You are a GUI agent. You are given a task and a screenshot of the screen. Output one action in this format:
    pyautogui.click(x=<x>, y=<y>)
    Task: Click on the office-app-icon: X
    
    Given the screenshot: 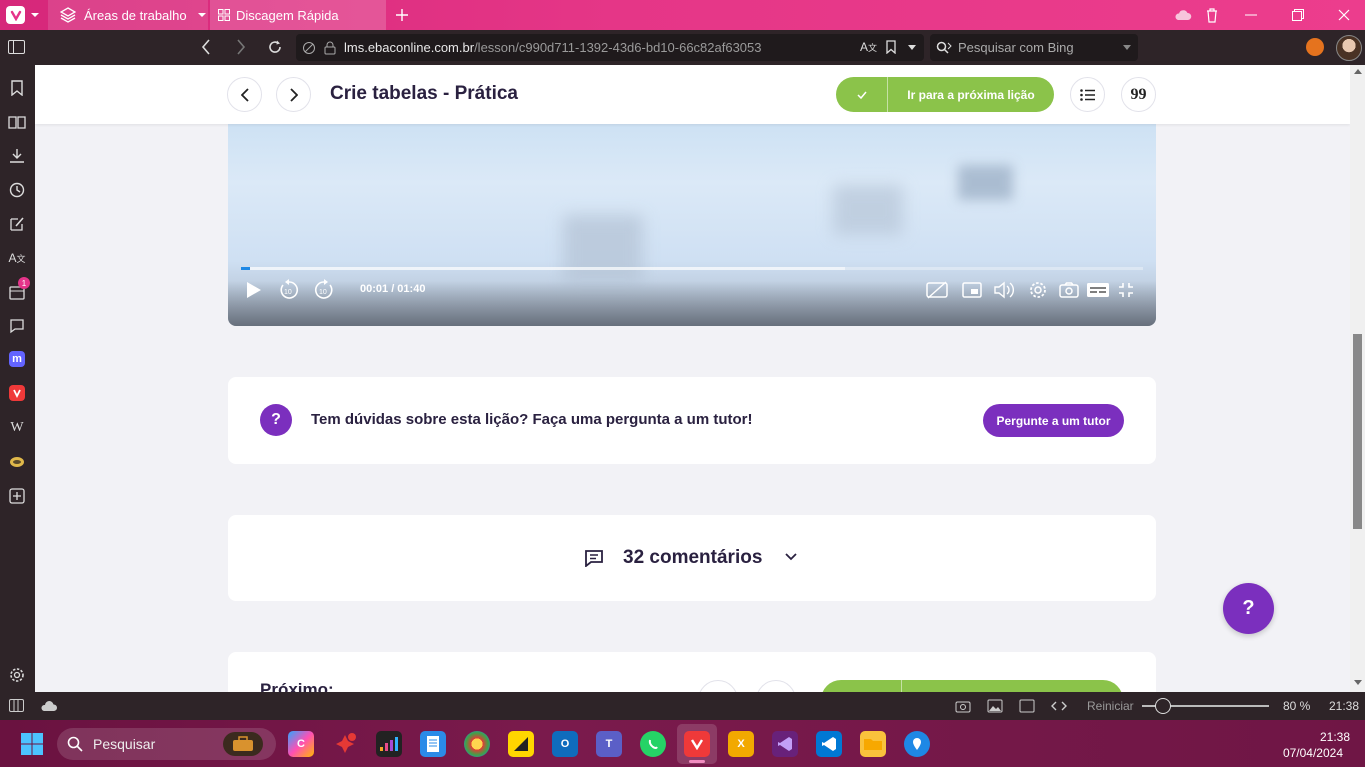 What is the action you would take?
    pyautogui.click(x=741, y=744)
    